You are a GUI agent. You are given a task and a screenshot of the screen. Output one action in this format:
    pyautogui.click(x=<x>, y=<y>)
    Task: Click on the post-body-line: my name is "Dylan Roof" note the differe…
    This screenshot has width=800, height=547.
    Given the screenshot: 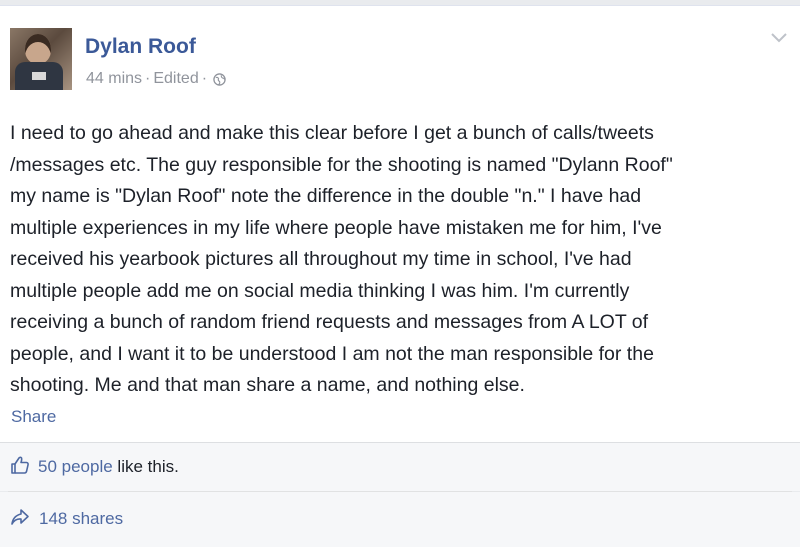 What is the action you would take?
    pyautogui.click(x=326, y=196)
    